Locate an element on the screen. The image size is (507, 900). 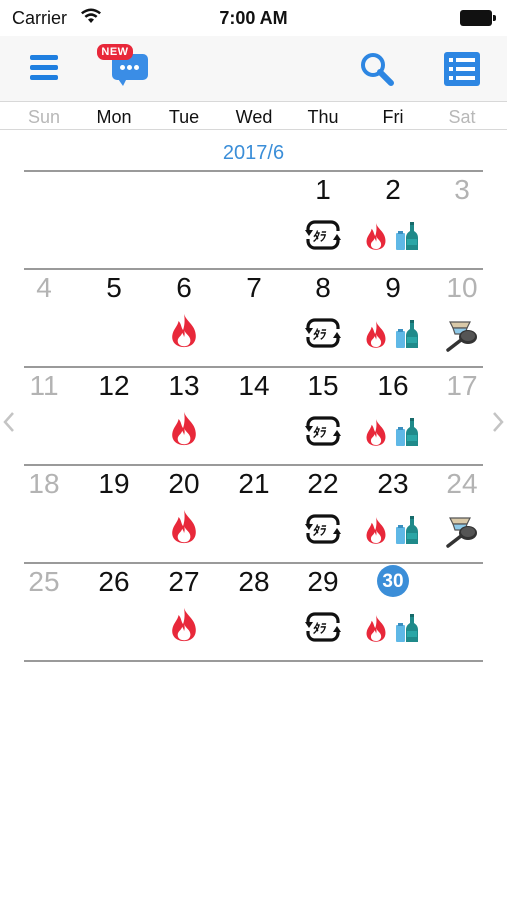
day-number: 8 is located at coordinates (323, 288).